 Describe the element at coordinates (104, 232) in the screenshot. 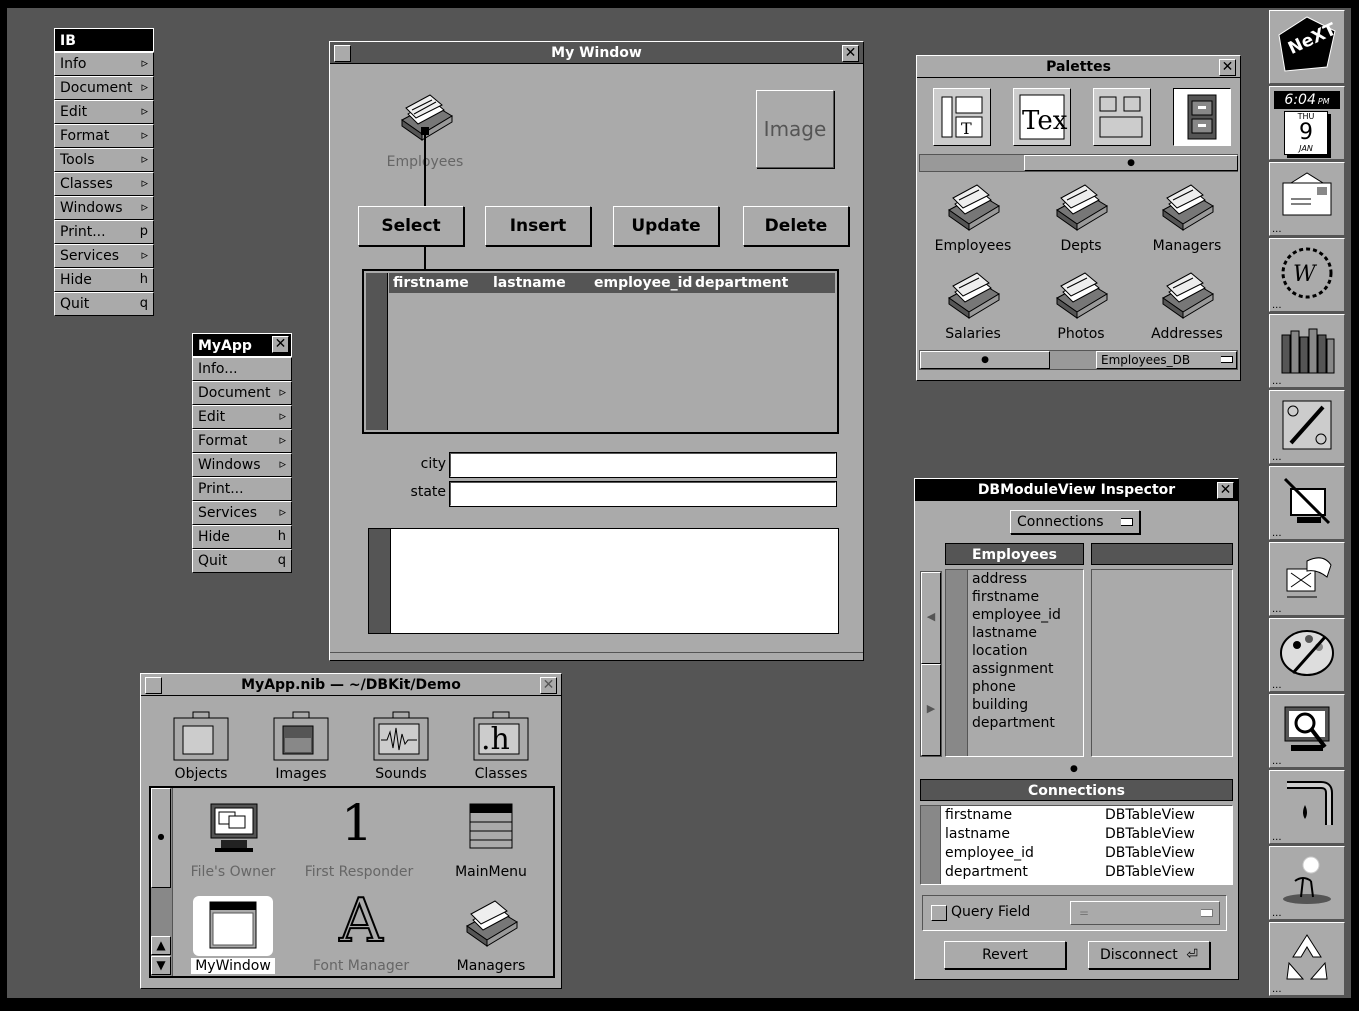

I see `ib-menu-item-print: Print... p` at that location.